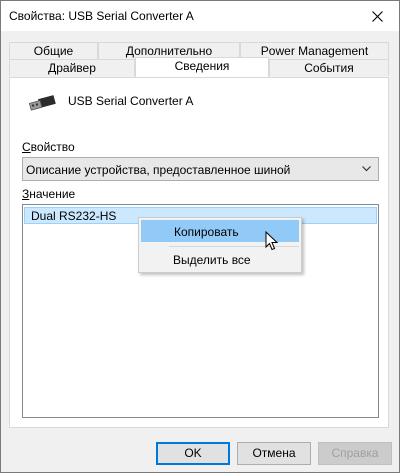 Image resolution: width=400 pixels, height=473 pixels. I want to click on cancel-button: Отмена, so click(274, 453).